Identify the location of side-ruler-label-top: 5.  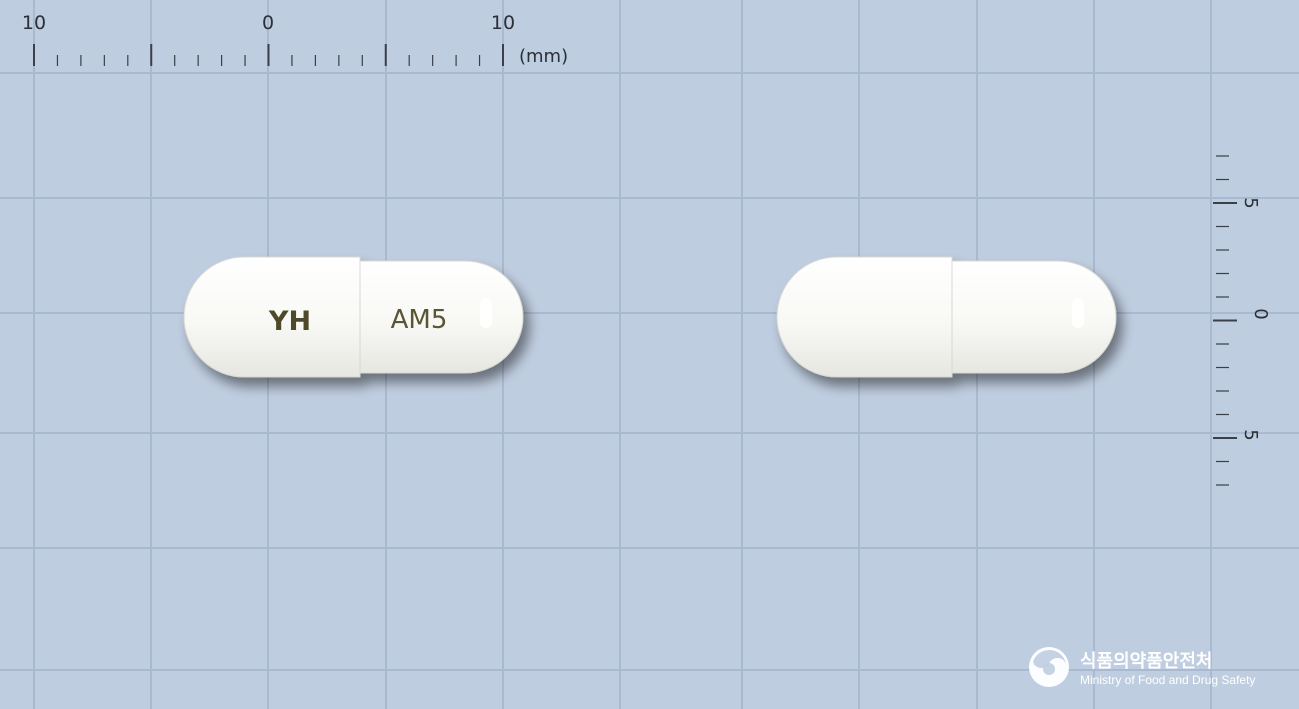
(1250, 202).